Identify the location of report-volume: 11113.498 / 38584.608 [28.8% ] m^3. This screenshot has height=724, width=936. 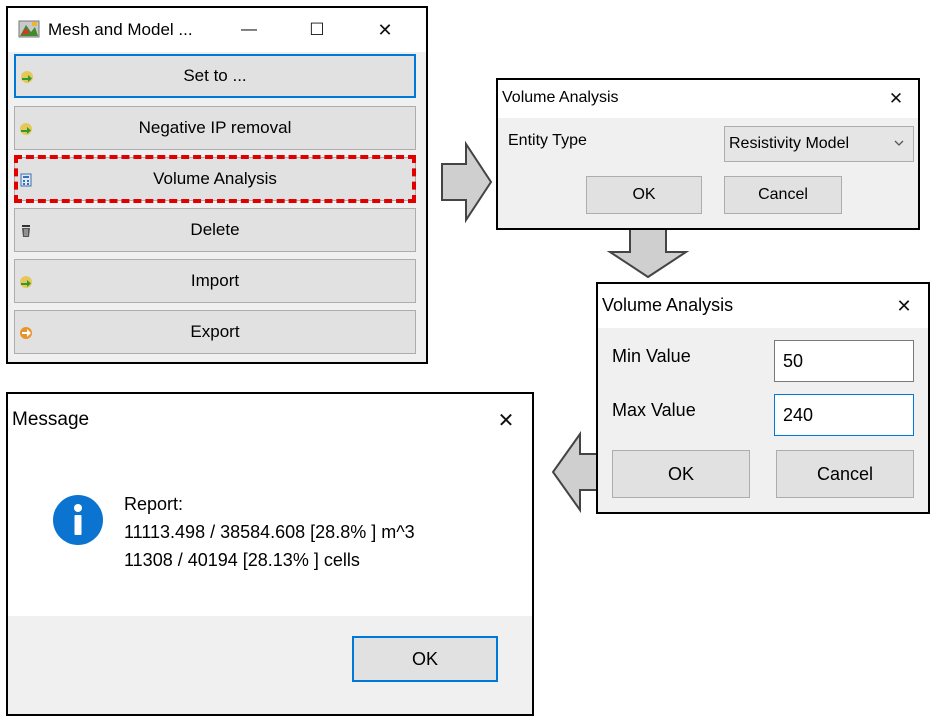
(269, 532).